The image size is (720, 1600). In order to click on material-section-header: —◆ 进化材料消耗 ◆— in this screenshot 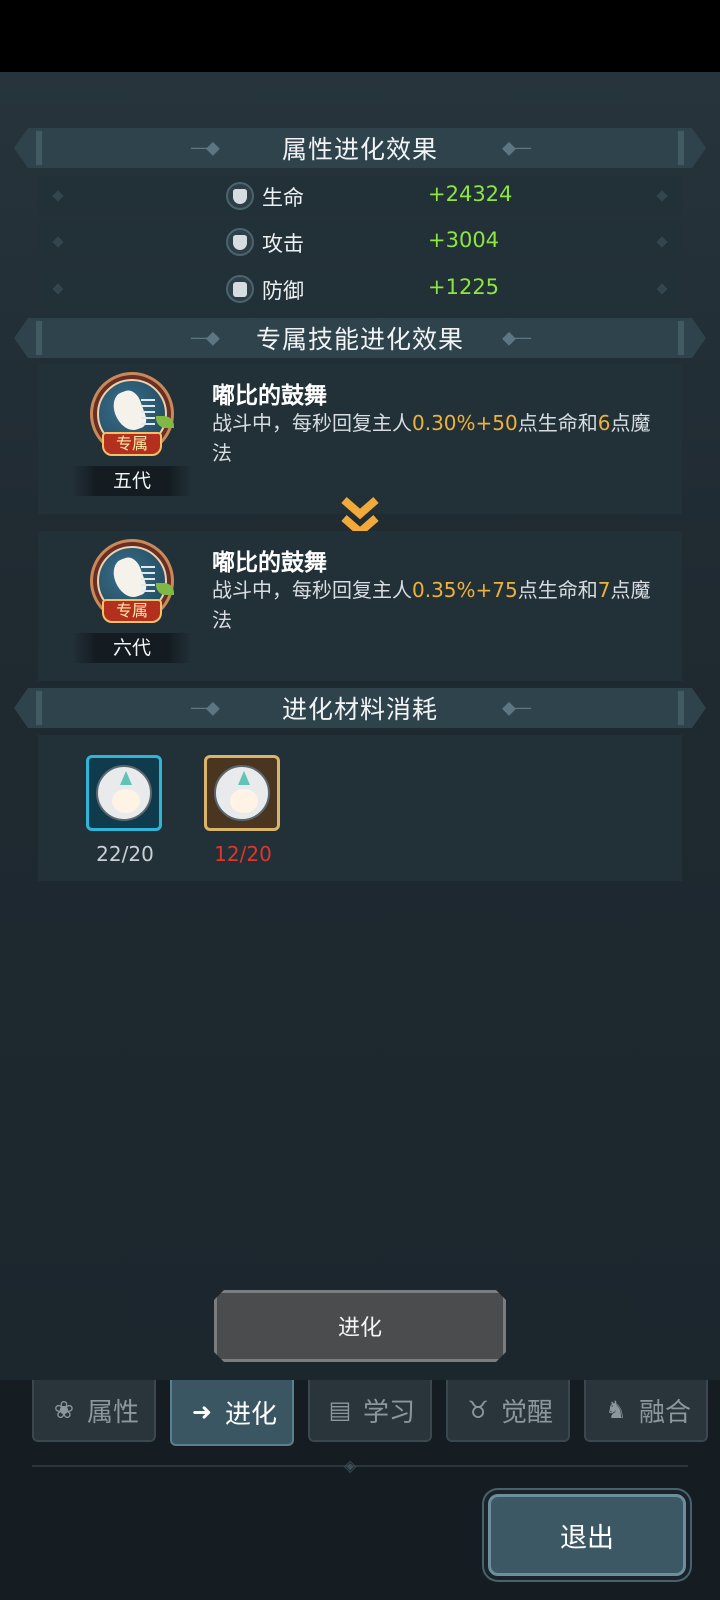, I will do `click(360, 708)`.